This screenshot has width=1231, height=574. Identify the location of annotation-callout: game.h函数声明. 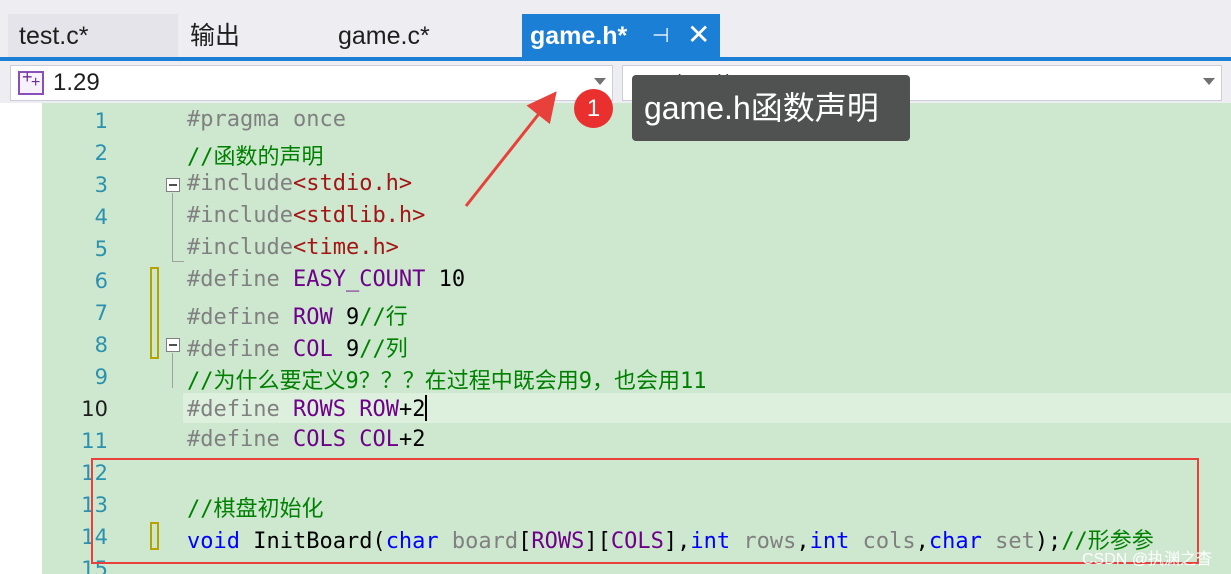
(771, 108).